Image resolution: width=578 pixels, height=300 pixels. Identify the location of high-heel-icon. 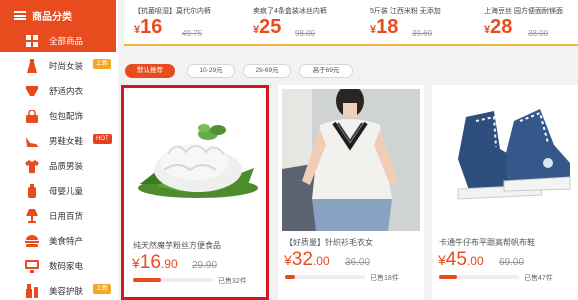
(32, 141).